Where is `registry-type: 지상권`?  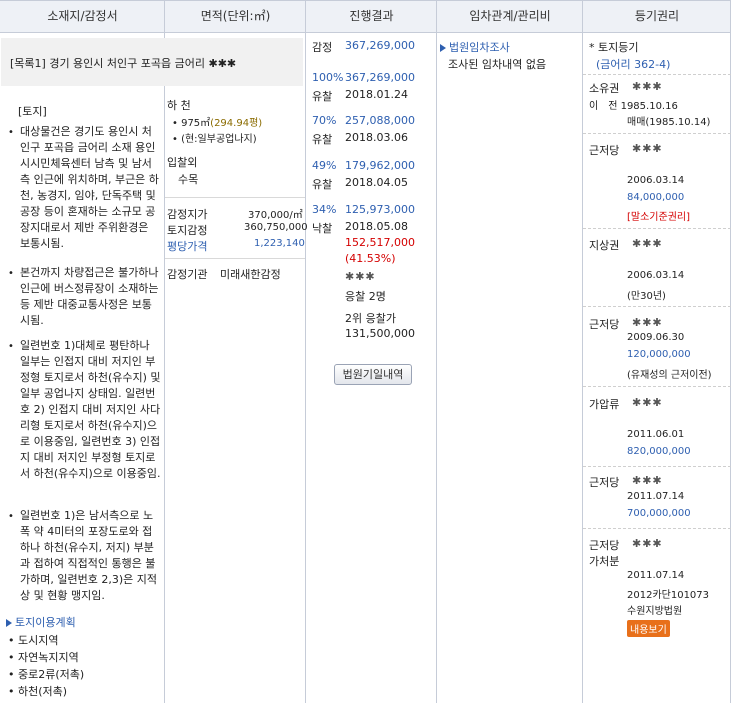
registry-type: 지상권 is located at coordinates (604, 245).